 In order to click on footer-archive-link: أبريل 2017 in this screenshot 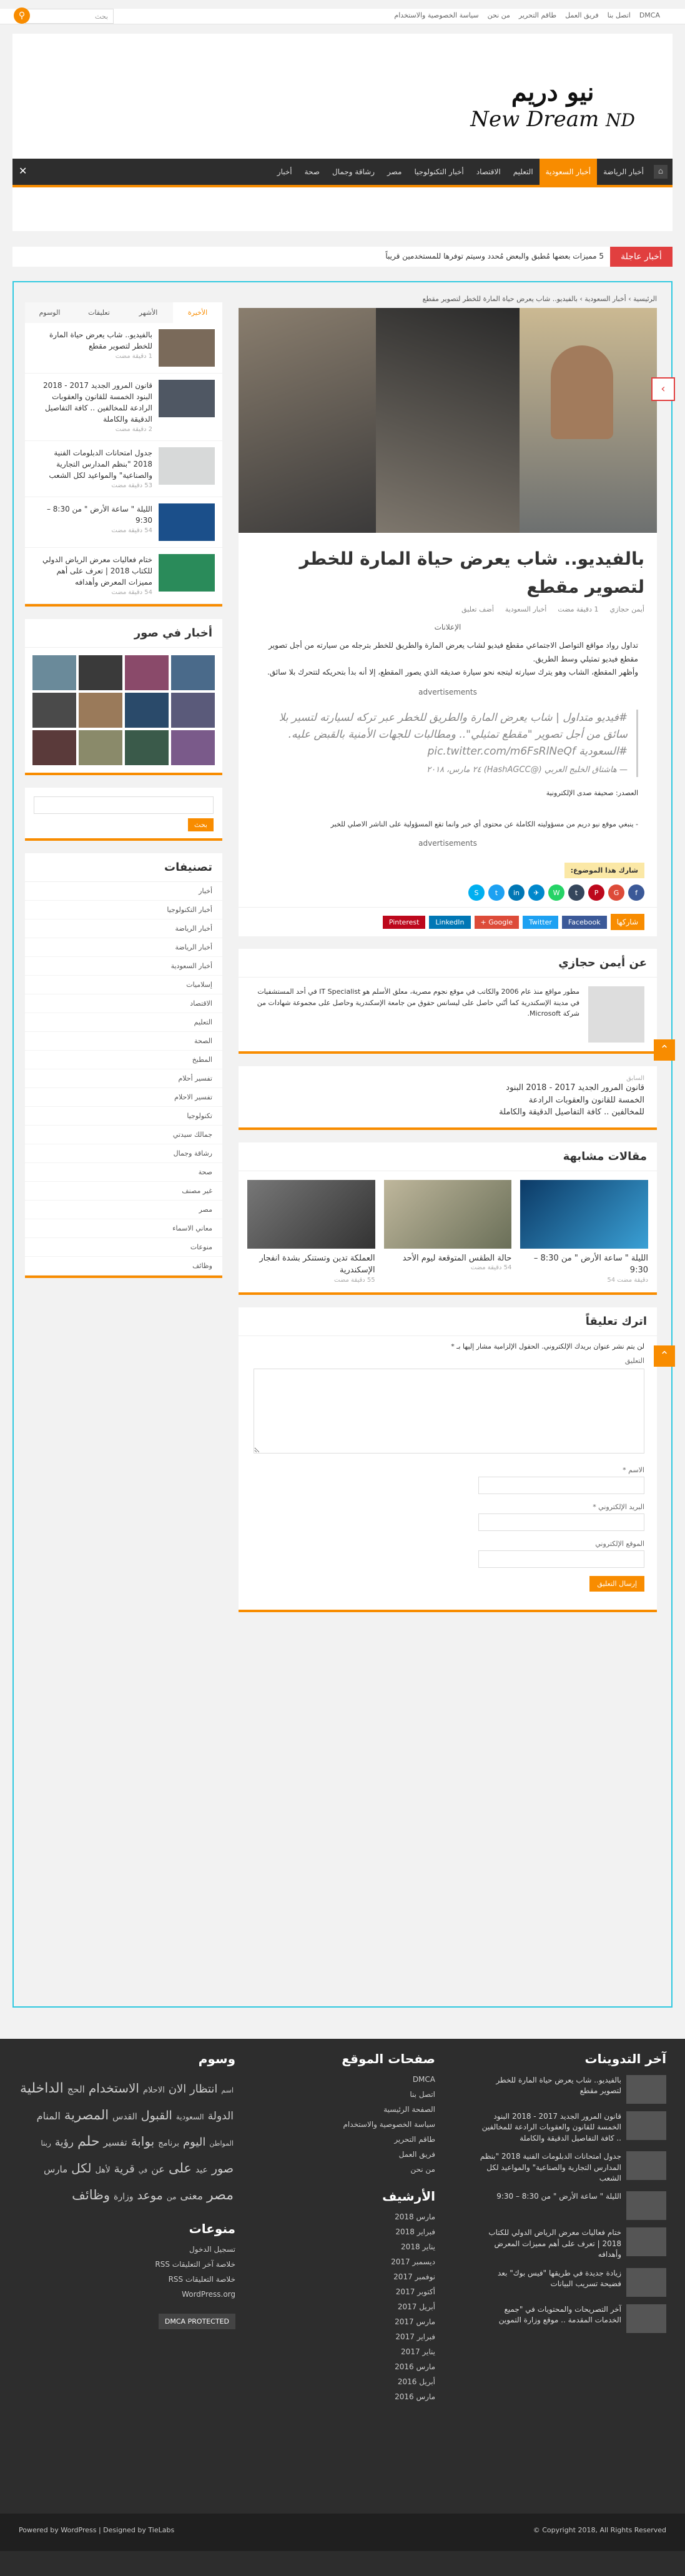, I will do `click(360, 2306)`.